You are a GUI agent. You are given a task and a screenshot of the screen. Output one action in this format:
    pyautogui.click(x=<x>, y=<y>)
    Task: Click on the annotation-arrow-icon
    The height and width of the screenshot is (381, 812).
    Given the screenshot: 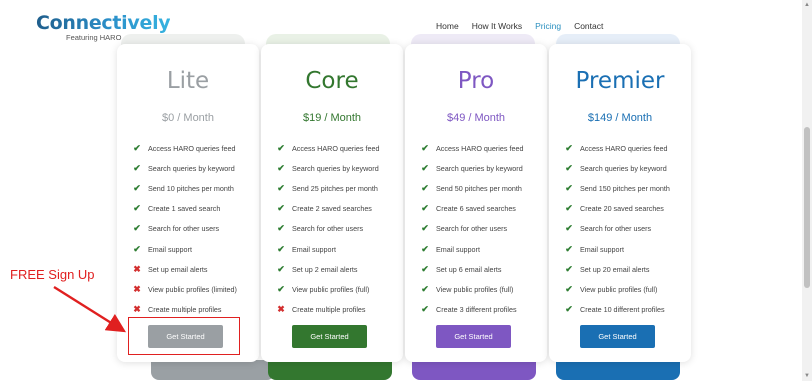 What is the action you would take?
    pyautogui.click(x=90, y=309)
    